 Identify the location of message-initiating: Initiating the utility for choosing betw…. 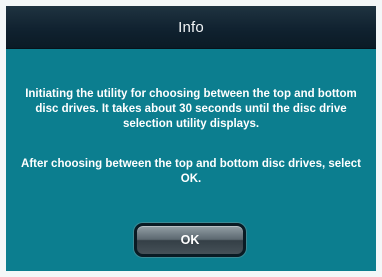
(191, 109).